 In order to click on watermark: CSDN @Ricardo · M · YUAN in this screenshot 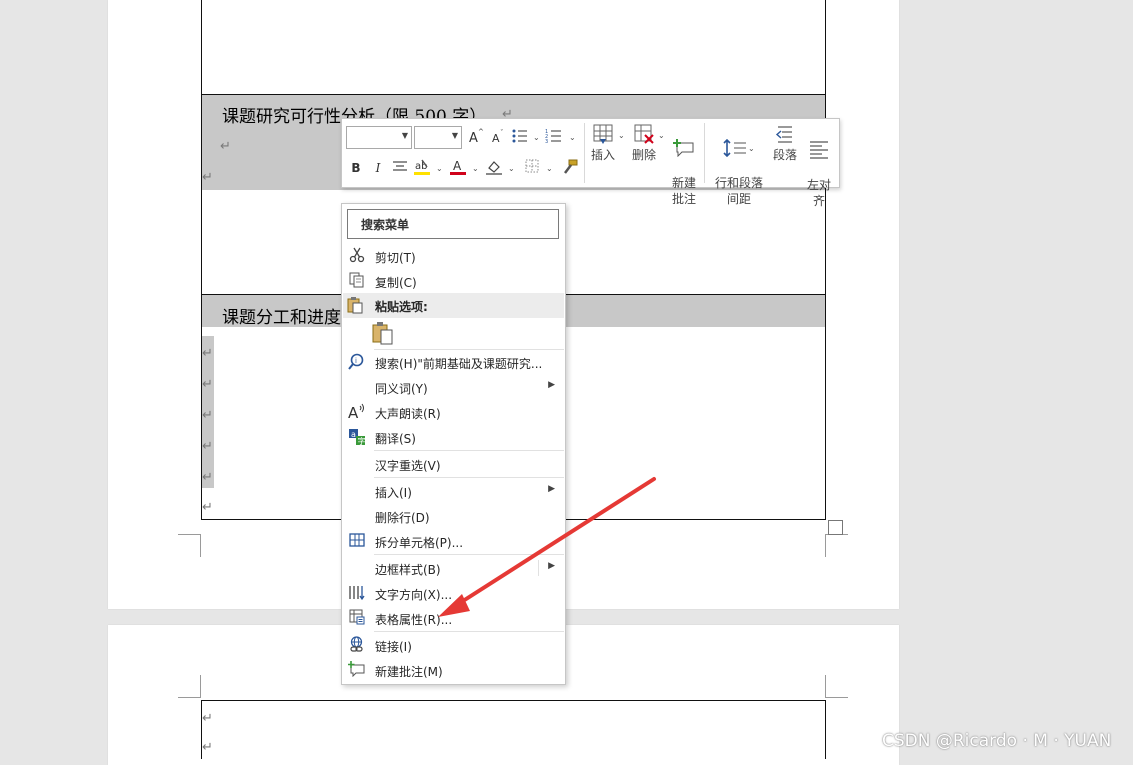, I will do `click(997, 741)`.